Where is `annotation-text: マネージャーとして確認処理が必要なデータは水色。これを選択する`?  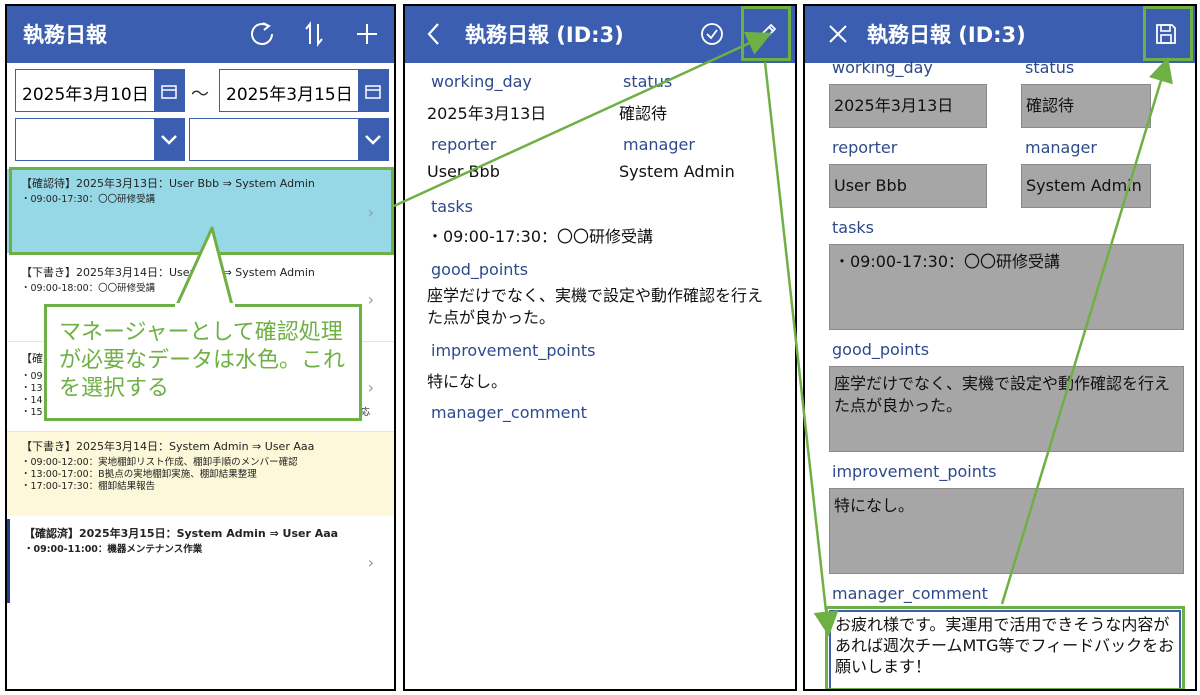
annotation-text: マネージャーとして確認処理が必要なデータは水色。これを選択する is located at coordinates (202, 360).